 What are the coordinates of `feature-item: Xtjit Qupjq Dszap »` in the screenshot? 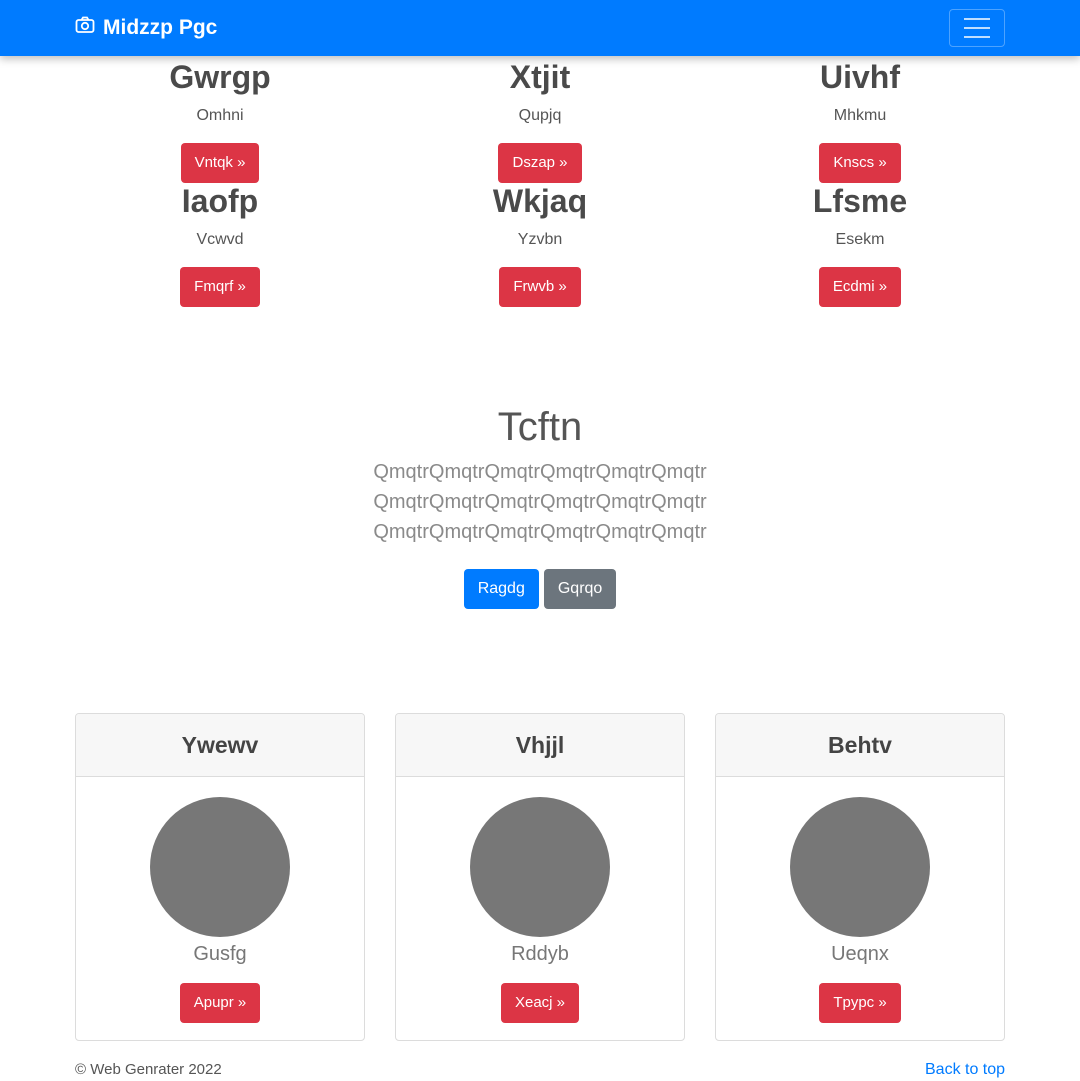 It's located at (540, 120).